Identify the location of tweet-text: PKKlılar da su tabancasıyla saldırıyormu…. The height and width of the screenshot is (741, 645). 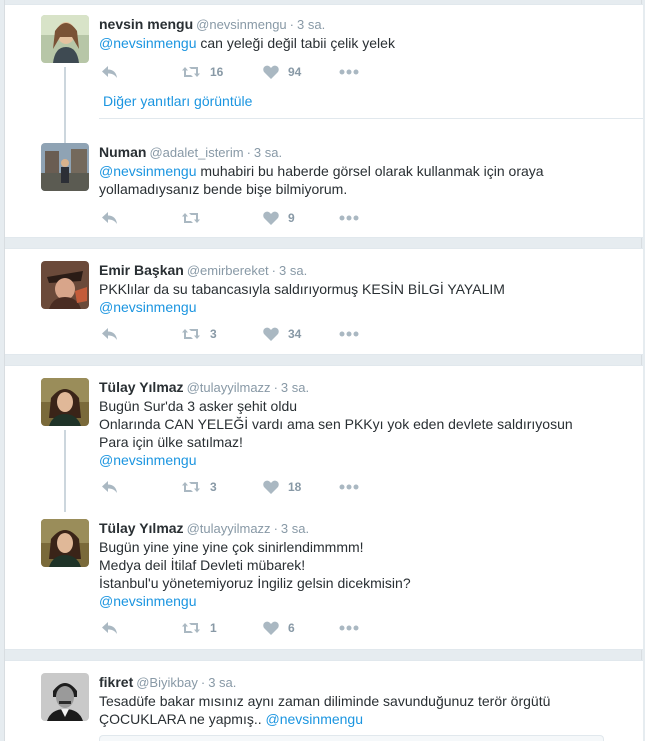
(366, 298).